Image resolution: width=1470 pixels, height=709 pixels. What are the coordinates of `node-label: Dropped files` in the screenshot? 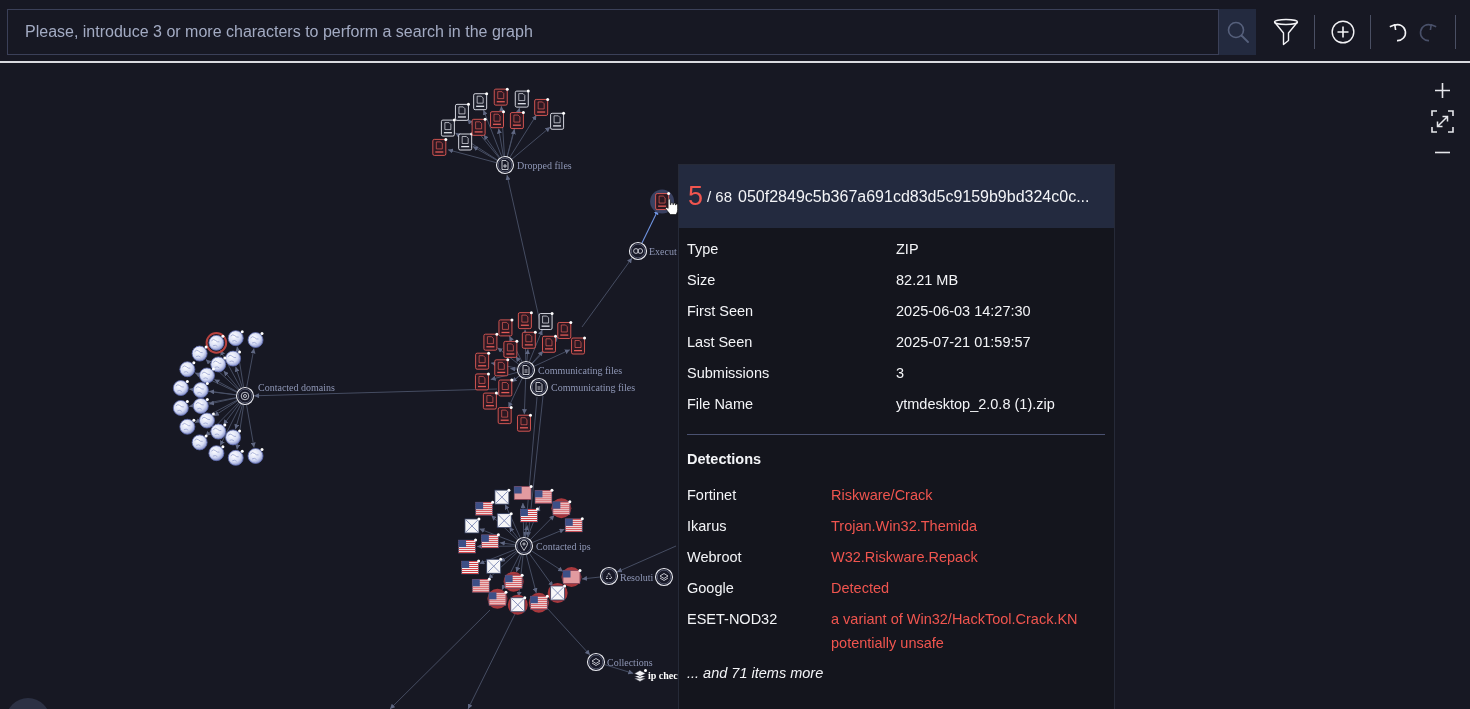 It's located at (544, 165).